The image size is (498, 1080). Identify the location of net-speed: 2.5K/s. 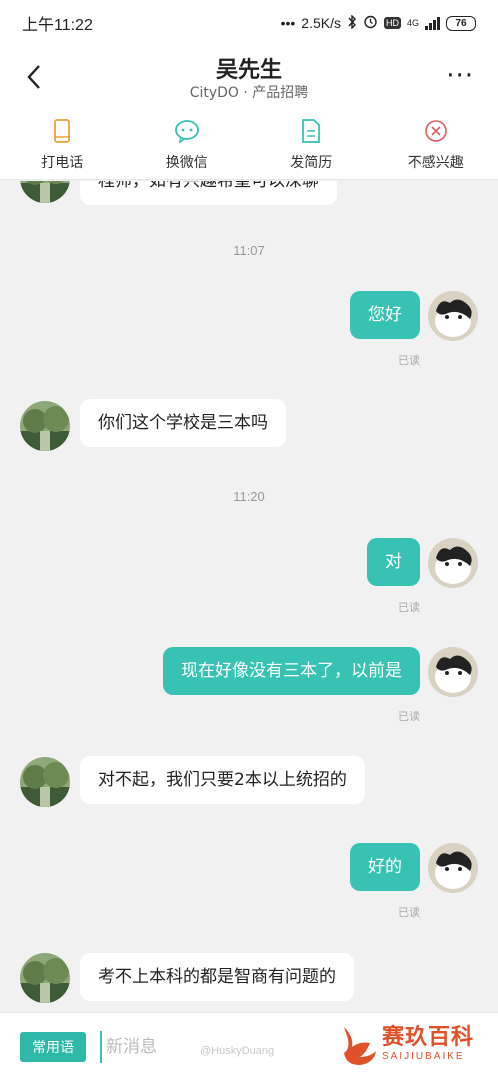
(321, 23).